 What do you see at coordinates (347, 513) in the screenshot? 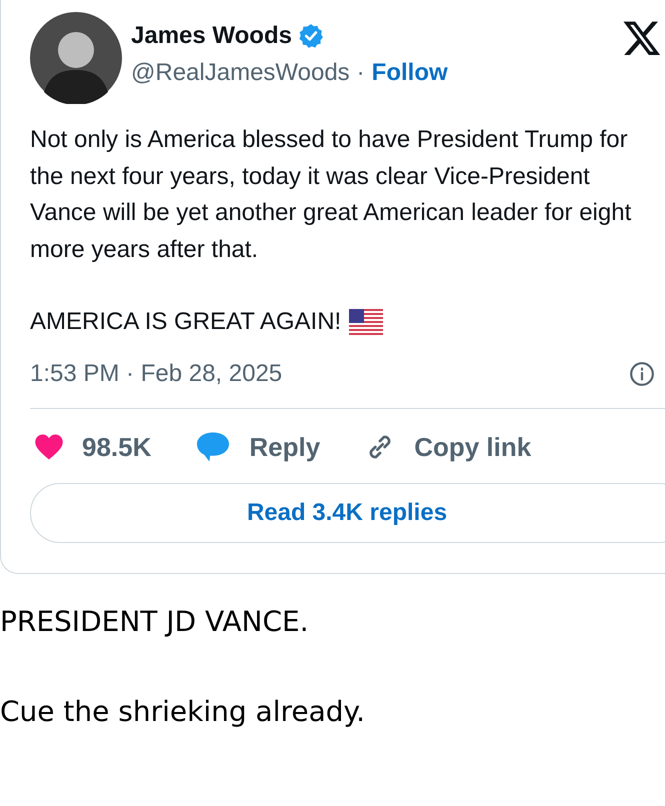
I see `read-replies-button: Read 3.4K replies` at bounding box center [347, 513].